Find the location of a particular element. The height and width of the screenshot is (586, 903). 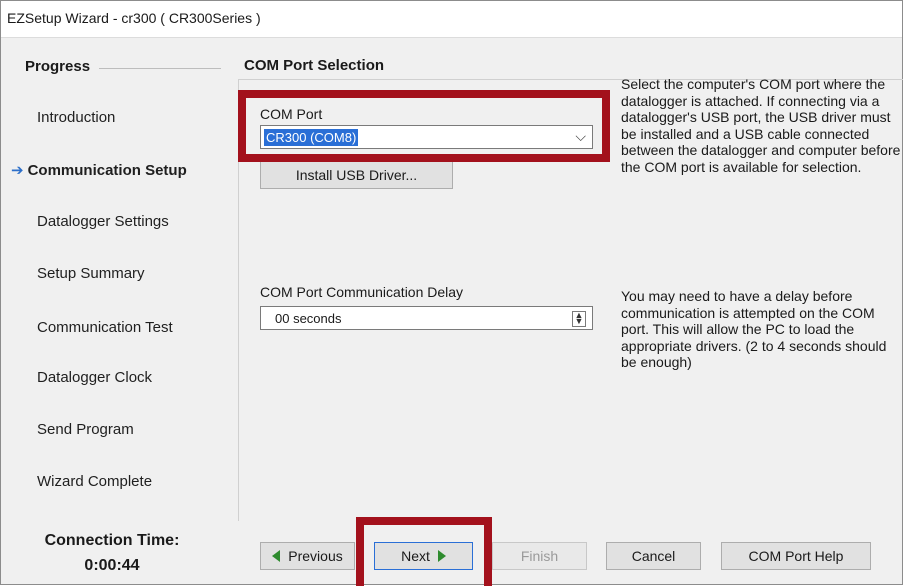

com-port-help-button: COM Port Help is located at coordinates (796, 556).